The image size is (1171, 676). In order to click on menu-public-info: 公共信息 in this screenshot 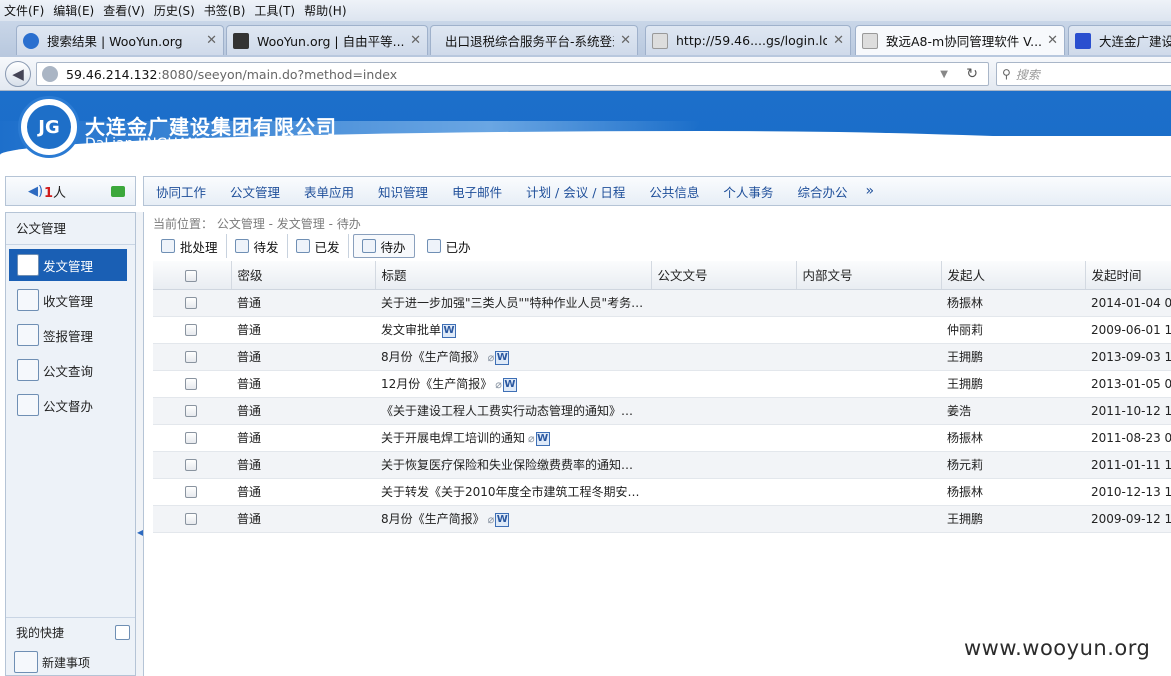, I will do `click(674, 191)`.